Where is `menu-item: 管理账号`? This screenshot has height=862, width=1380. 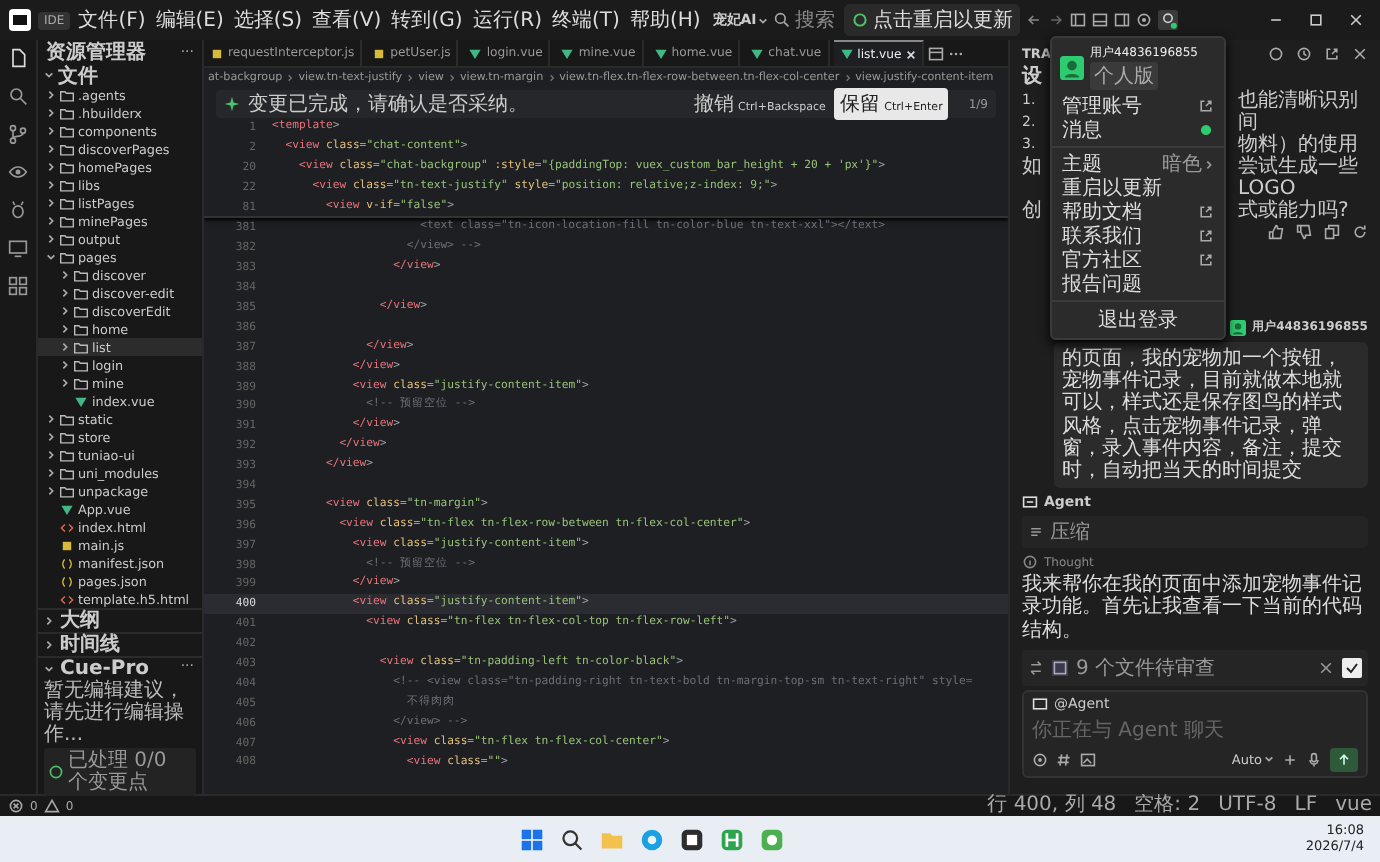 menu-item: 管理账号 is located at coordinates (1138, 106).